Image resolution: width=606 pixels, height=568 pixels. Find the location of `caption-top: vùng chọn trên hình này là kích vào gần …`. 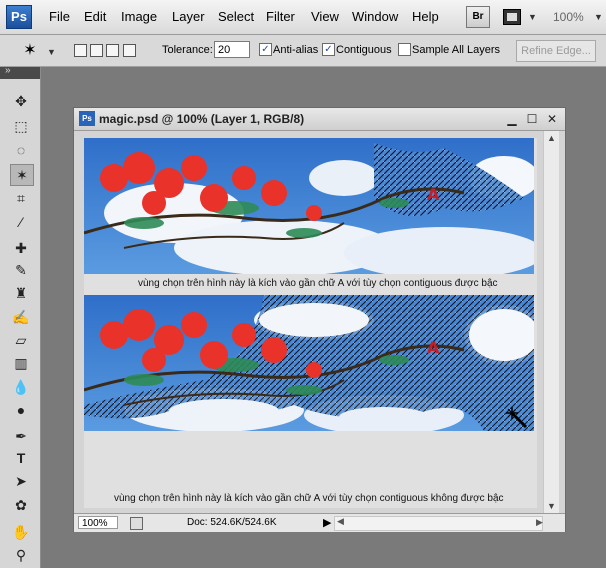

caption-top: vùng chọn trên hình này là kích vào gần … is located at coordinates (318, 283).